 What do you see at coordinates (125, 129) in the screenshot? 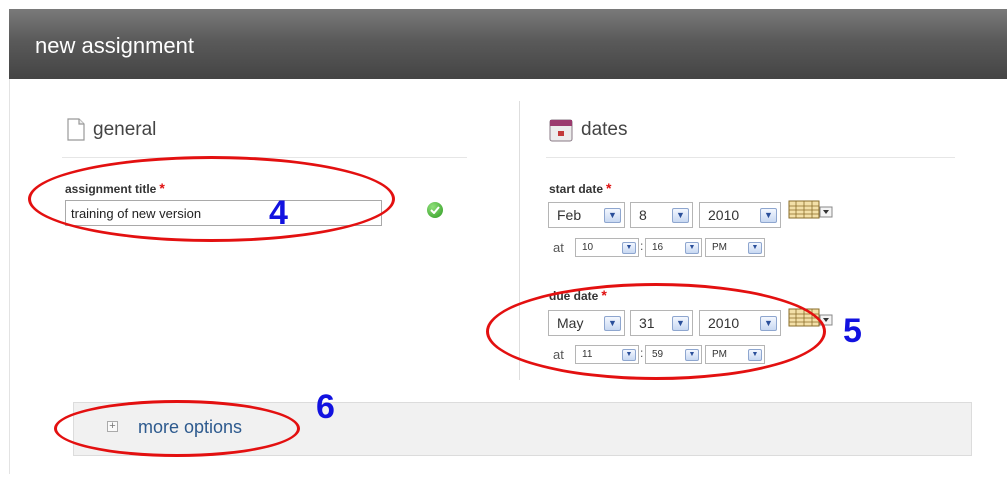
I see `general-heading-label: general` at bounding box center [125, 129].